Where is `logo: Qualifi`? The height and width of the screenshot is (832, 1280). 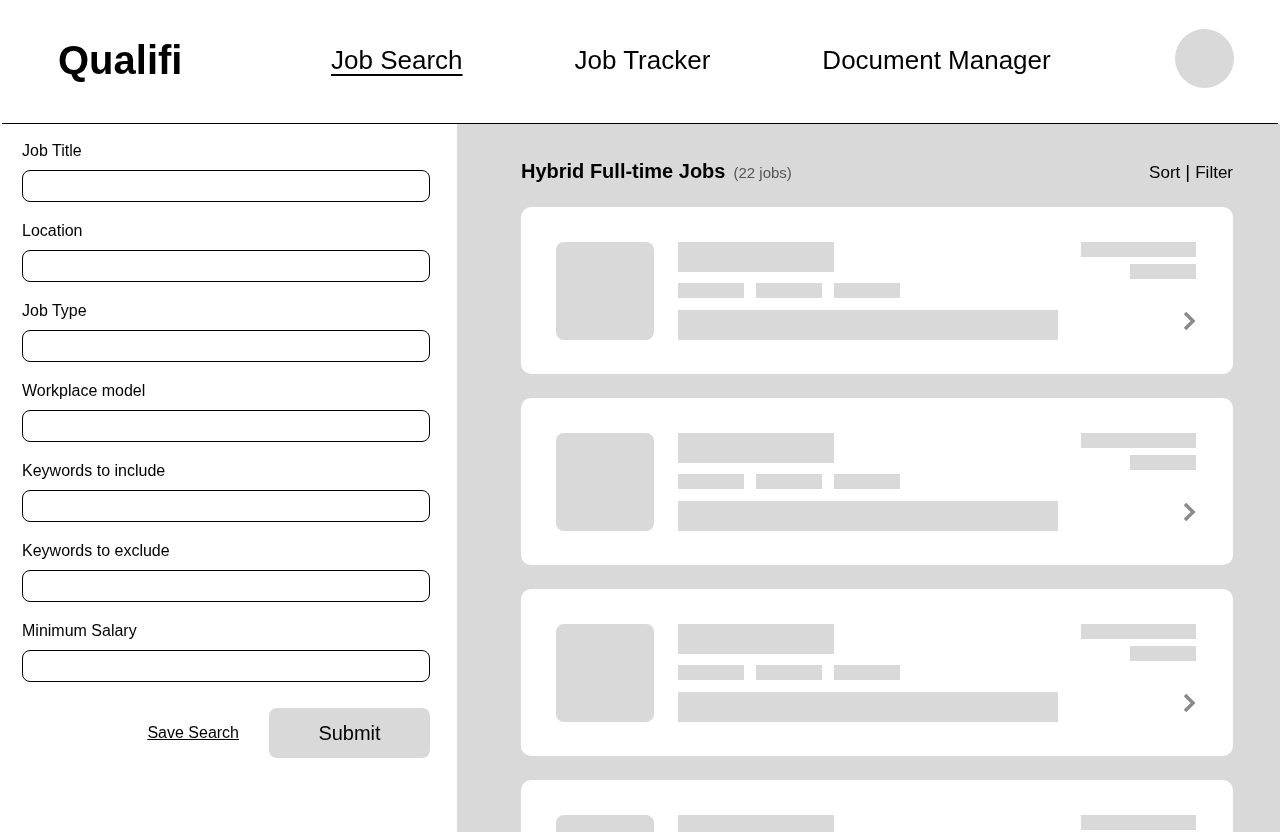 logo: Qualifi is located at coordinates (121, 61).